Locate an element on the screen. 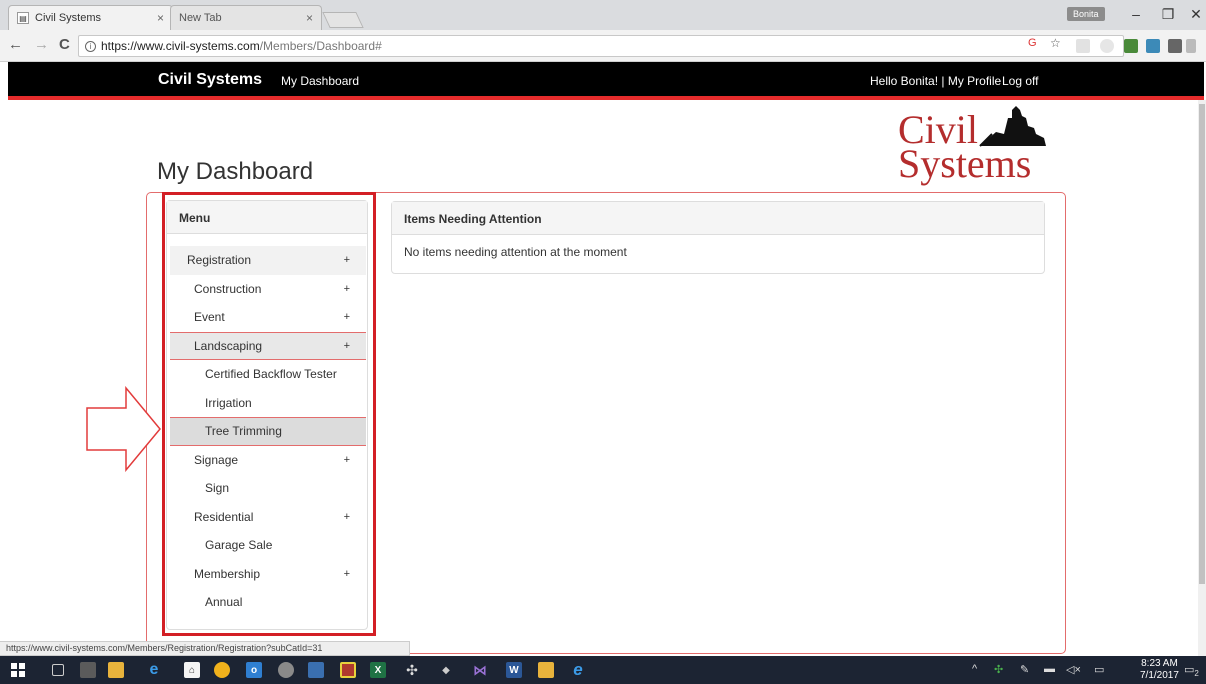 The image size is (1206, 684). edge-icon: e is located at coordinates (154, 669).